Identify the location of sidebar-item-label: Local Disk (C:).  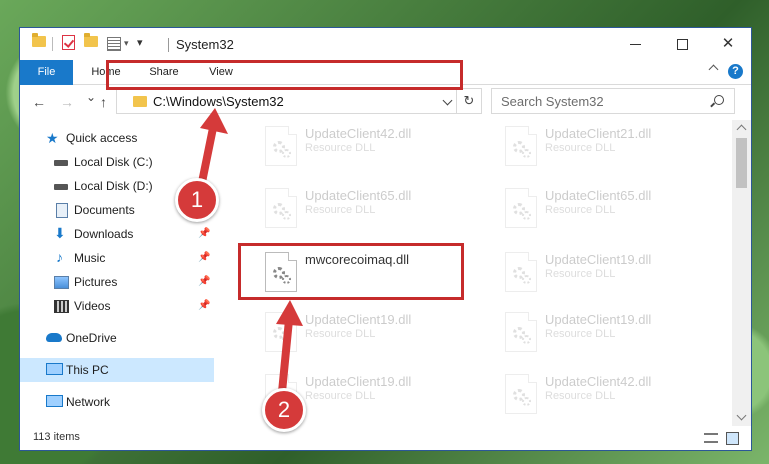
(113, 162).